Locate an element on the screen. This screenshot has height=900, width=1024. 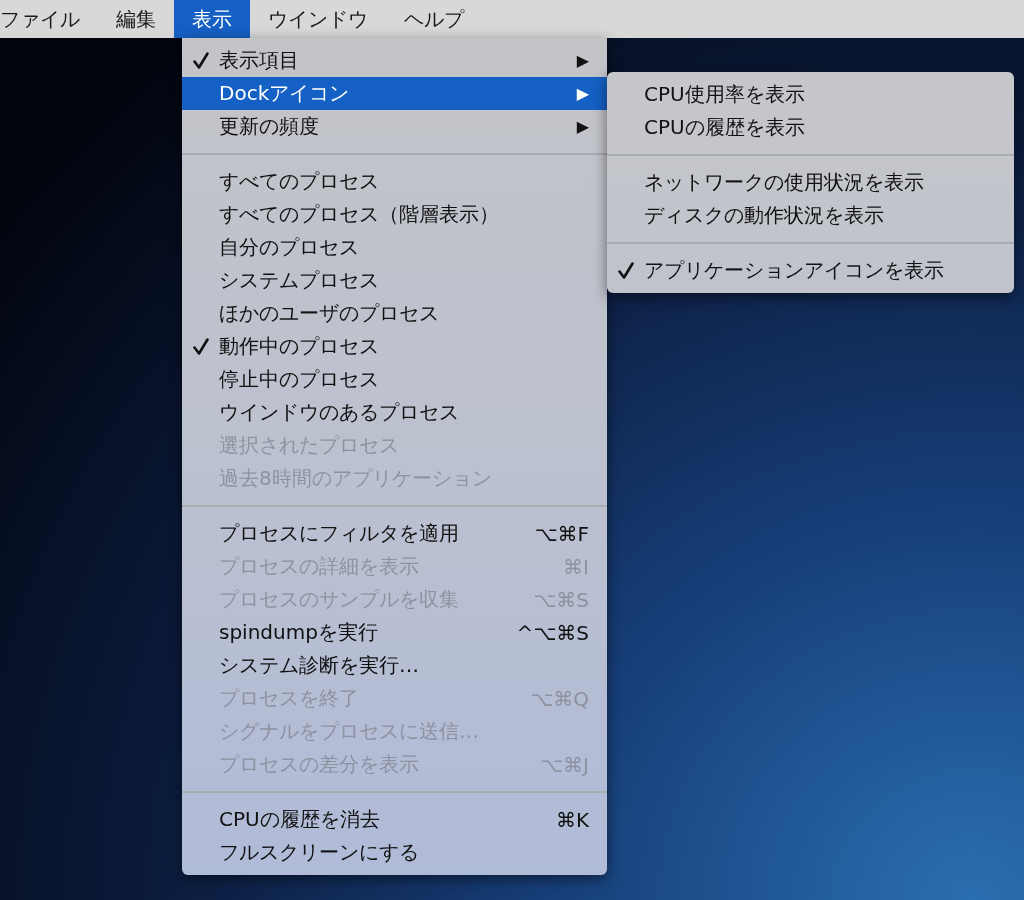
menu-item-label: spindumpを実行 is located at coordinates (299, 632).